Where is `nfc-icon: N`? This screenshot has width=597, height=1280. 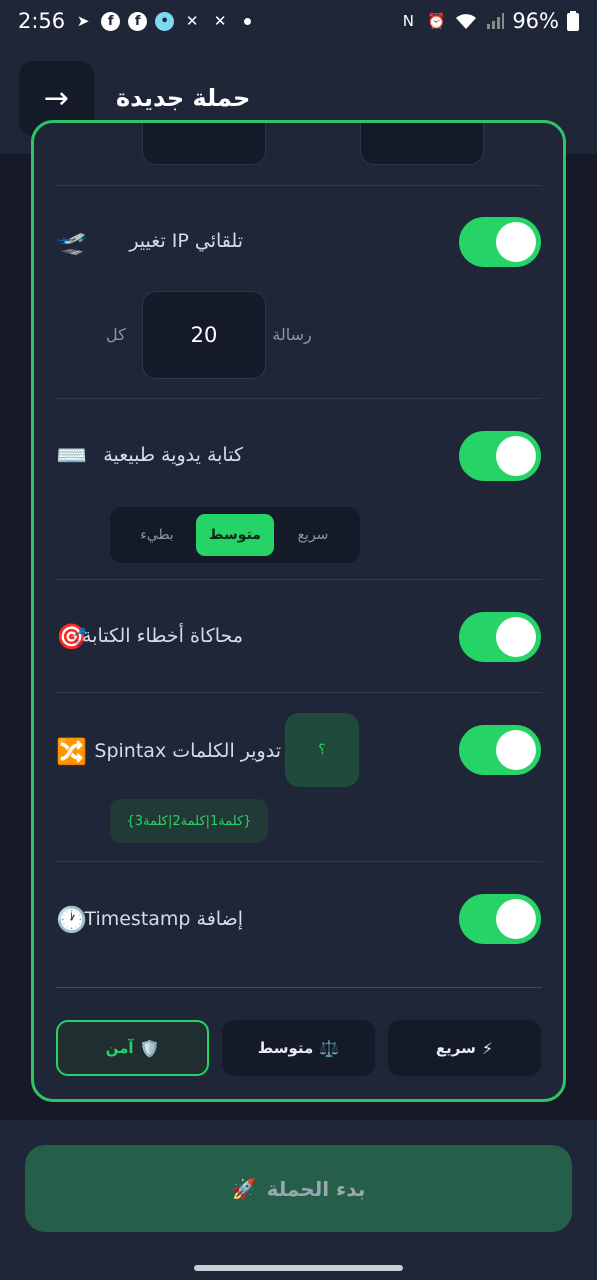
nfc-icon: N is located at coordinates (408, 21).